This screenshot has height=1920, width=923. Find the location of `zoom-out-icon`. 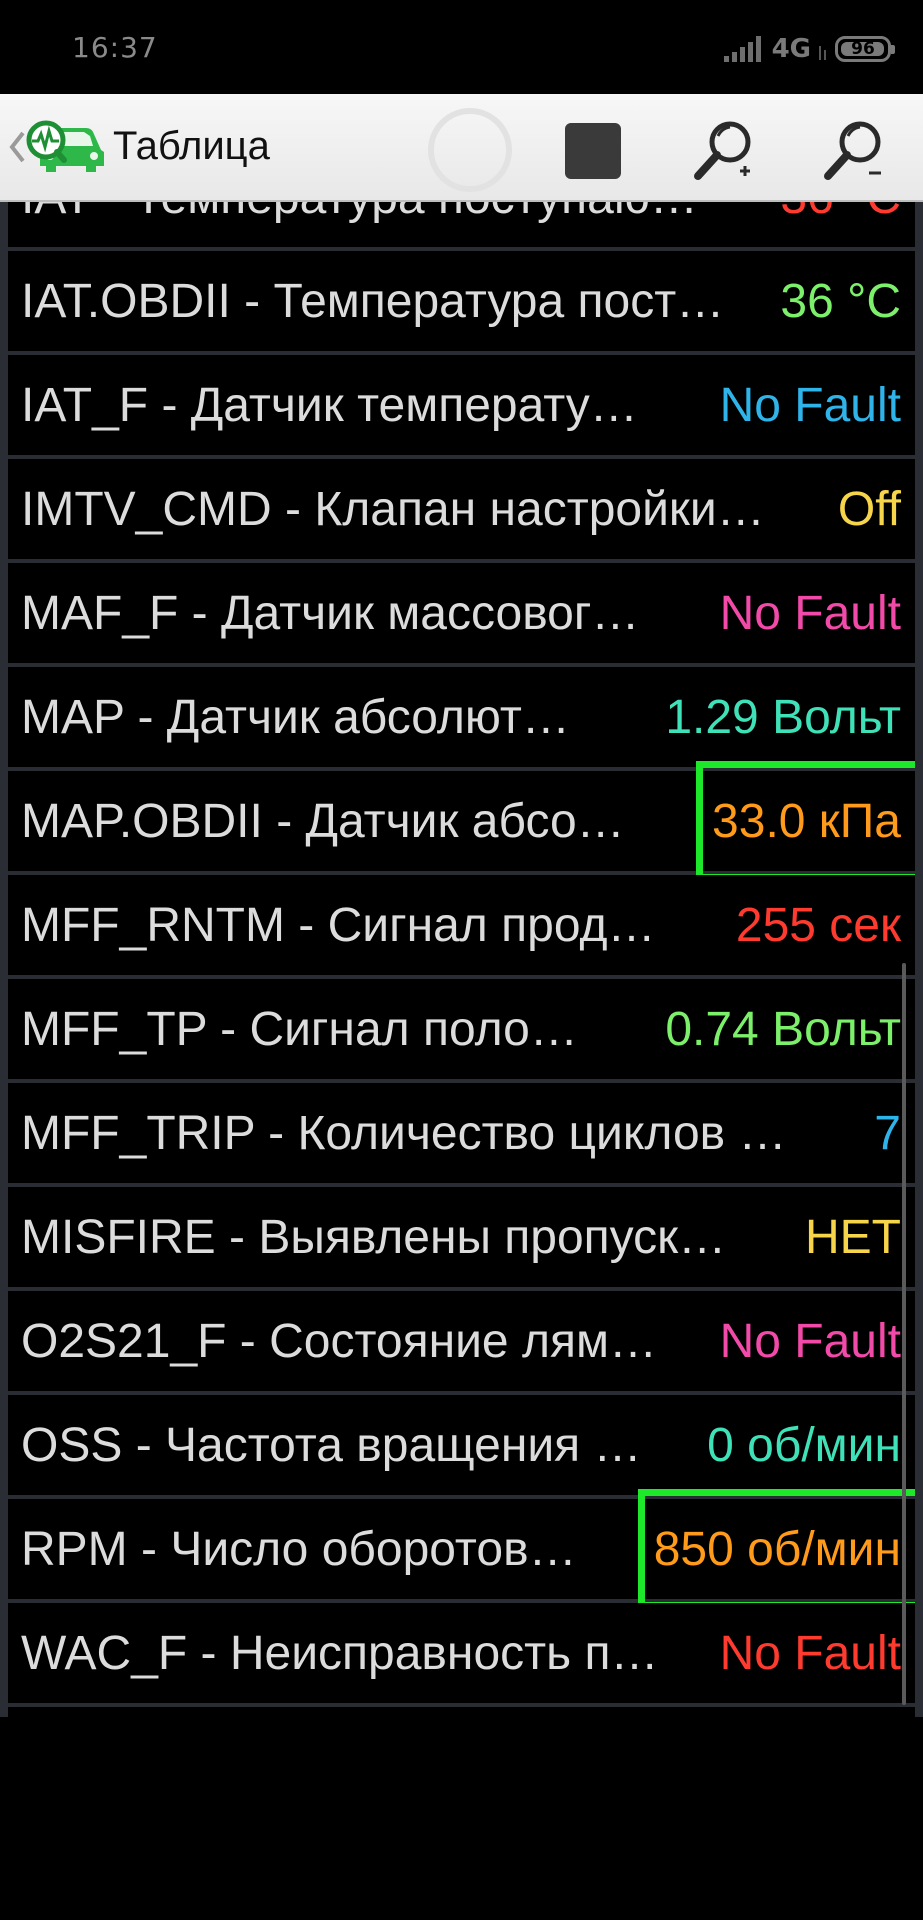

zoom-out-icon is located at coordinates (855, 151).